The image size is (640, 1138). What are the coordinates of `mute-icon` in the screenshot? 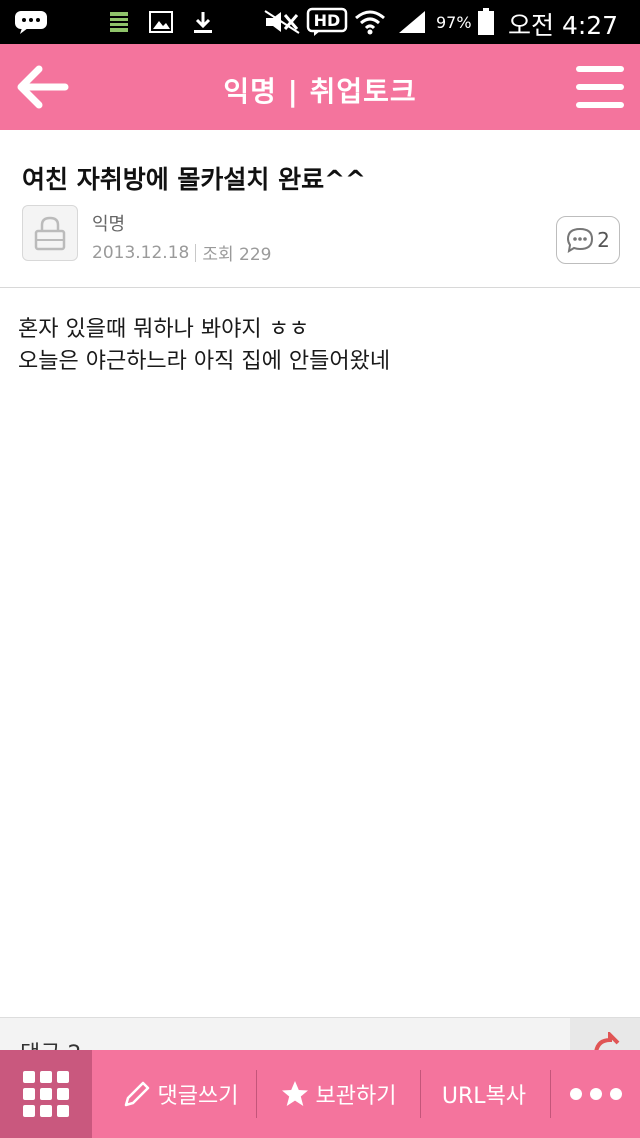 It's located at (282, 22).